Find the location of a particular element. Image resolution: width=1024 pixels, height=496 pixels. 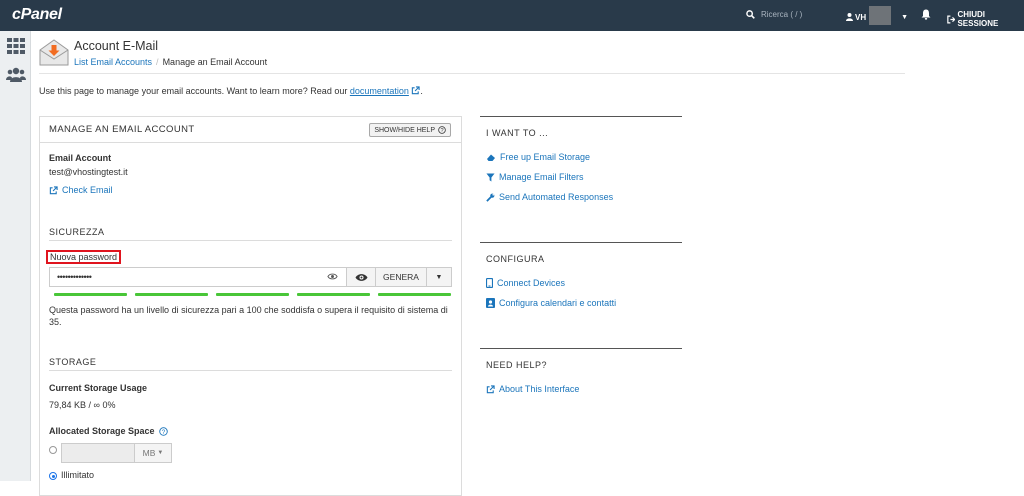

password-value: ••••••••••••• is located at coordinates (74, 277).